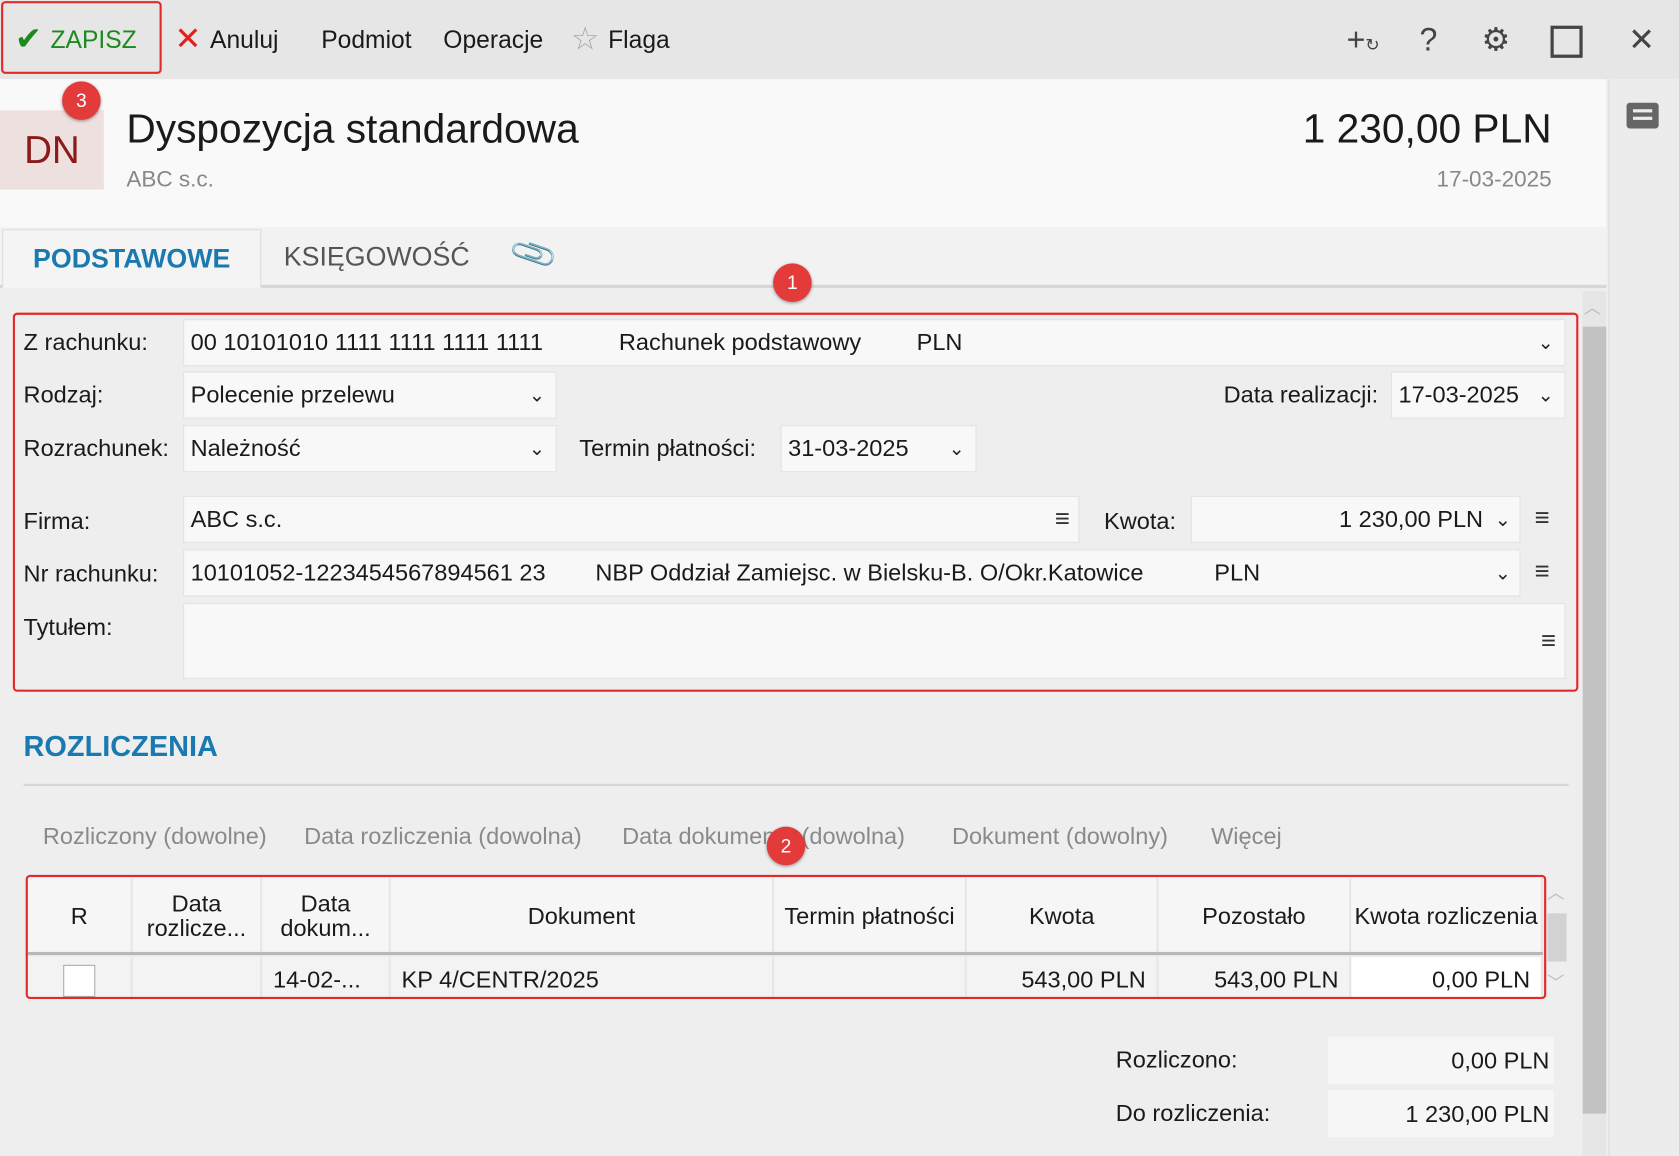 The image size is (1679, 1156). I want to click on annotation-badge-3: 3, so click(81, 100).